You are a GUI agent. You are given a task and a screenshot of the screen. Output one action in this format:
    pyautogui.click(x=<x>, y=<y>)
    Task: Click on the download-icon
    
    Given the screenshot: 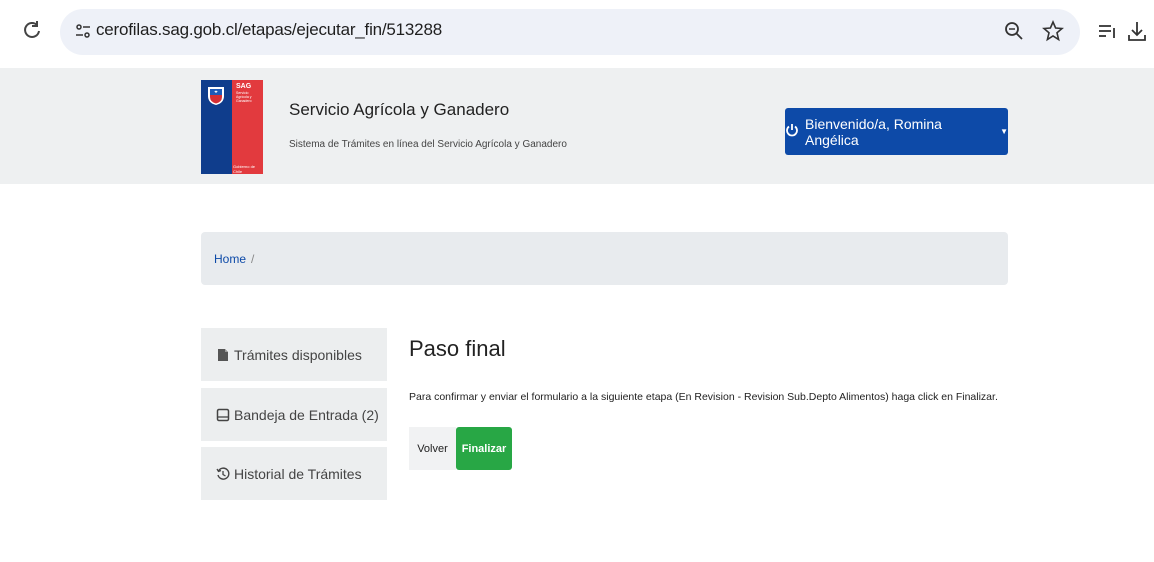 What is the action you would take?
    pyautogui.click(x=1137, y=31)
    